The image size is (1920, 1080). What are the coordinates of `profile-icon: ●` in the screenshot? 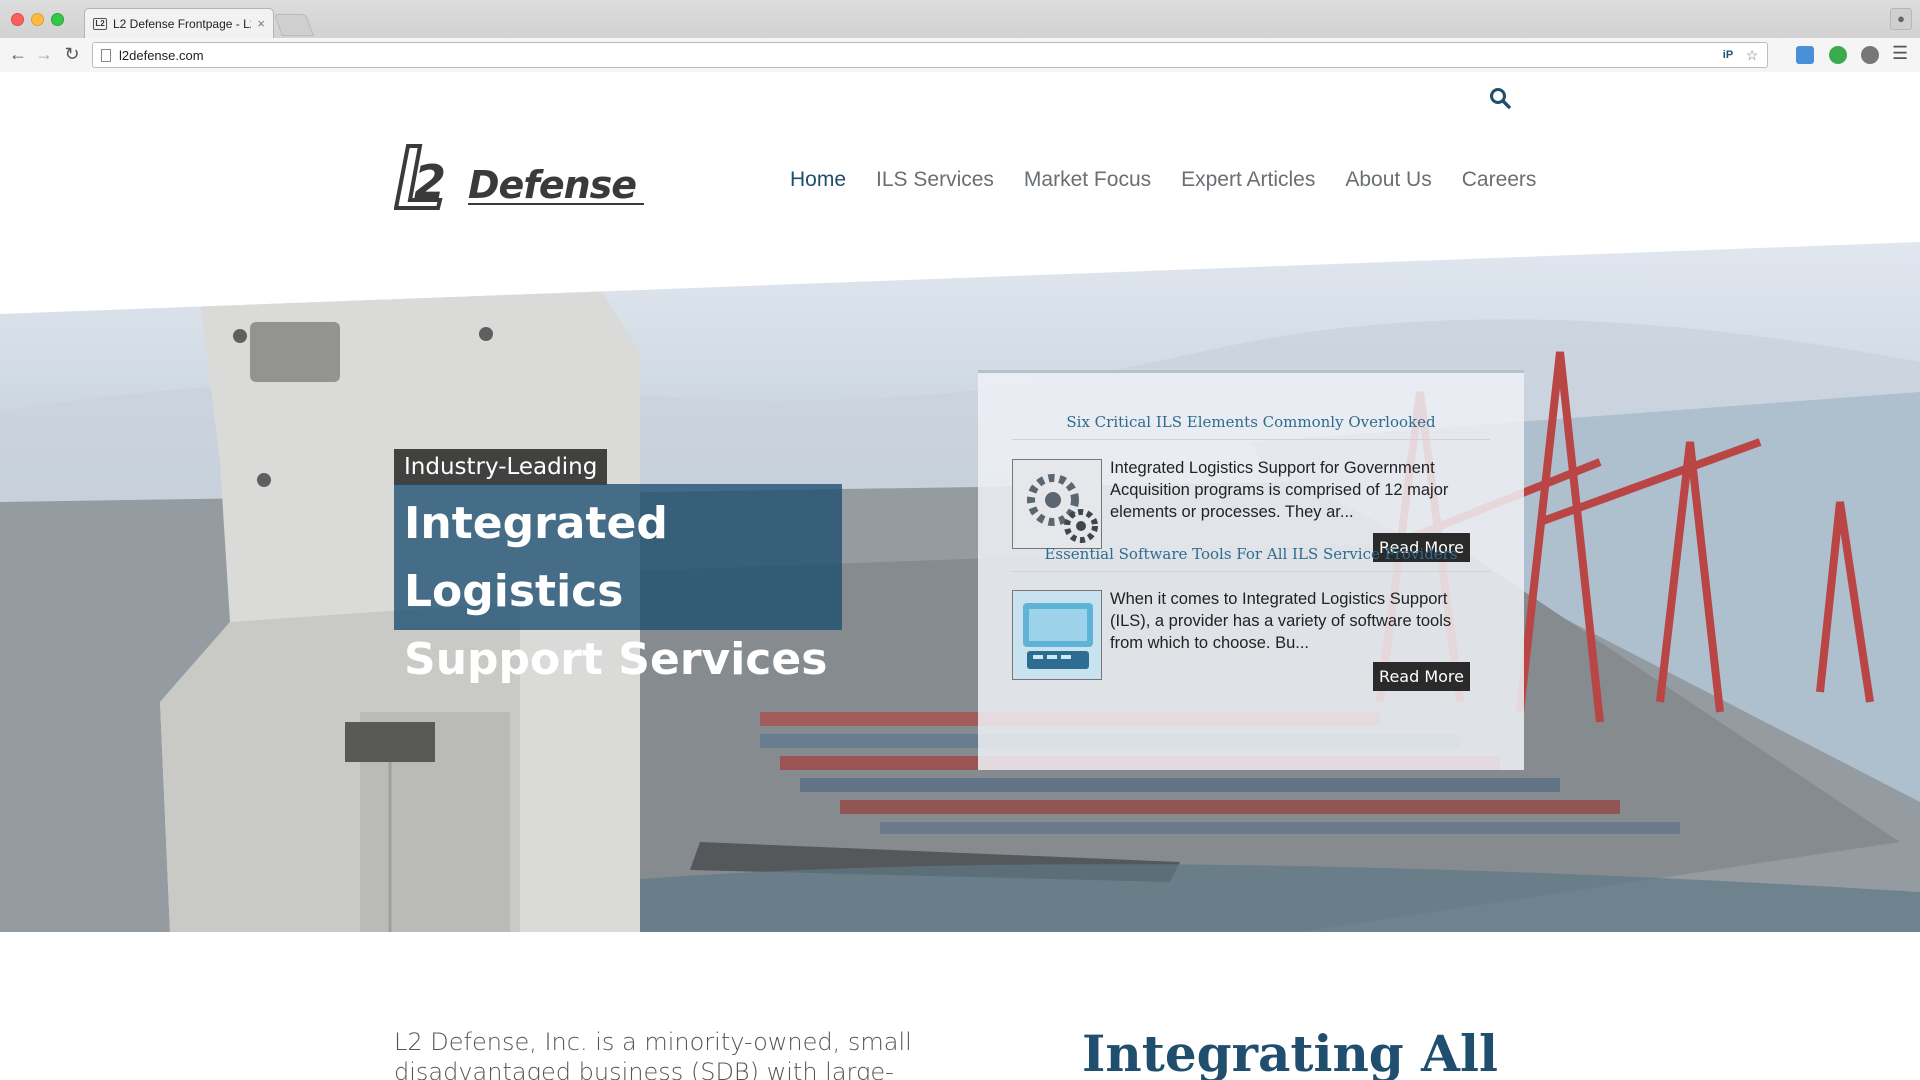 It's located at (1901, 19).